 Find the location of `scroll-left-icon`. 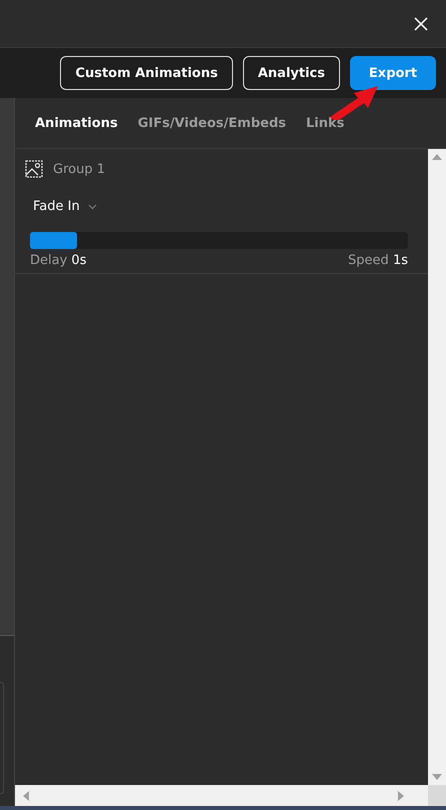

scroll-left-icon is located at coordinates (26, 795).